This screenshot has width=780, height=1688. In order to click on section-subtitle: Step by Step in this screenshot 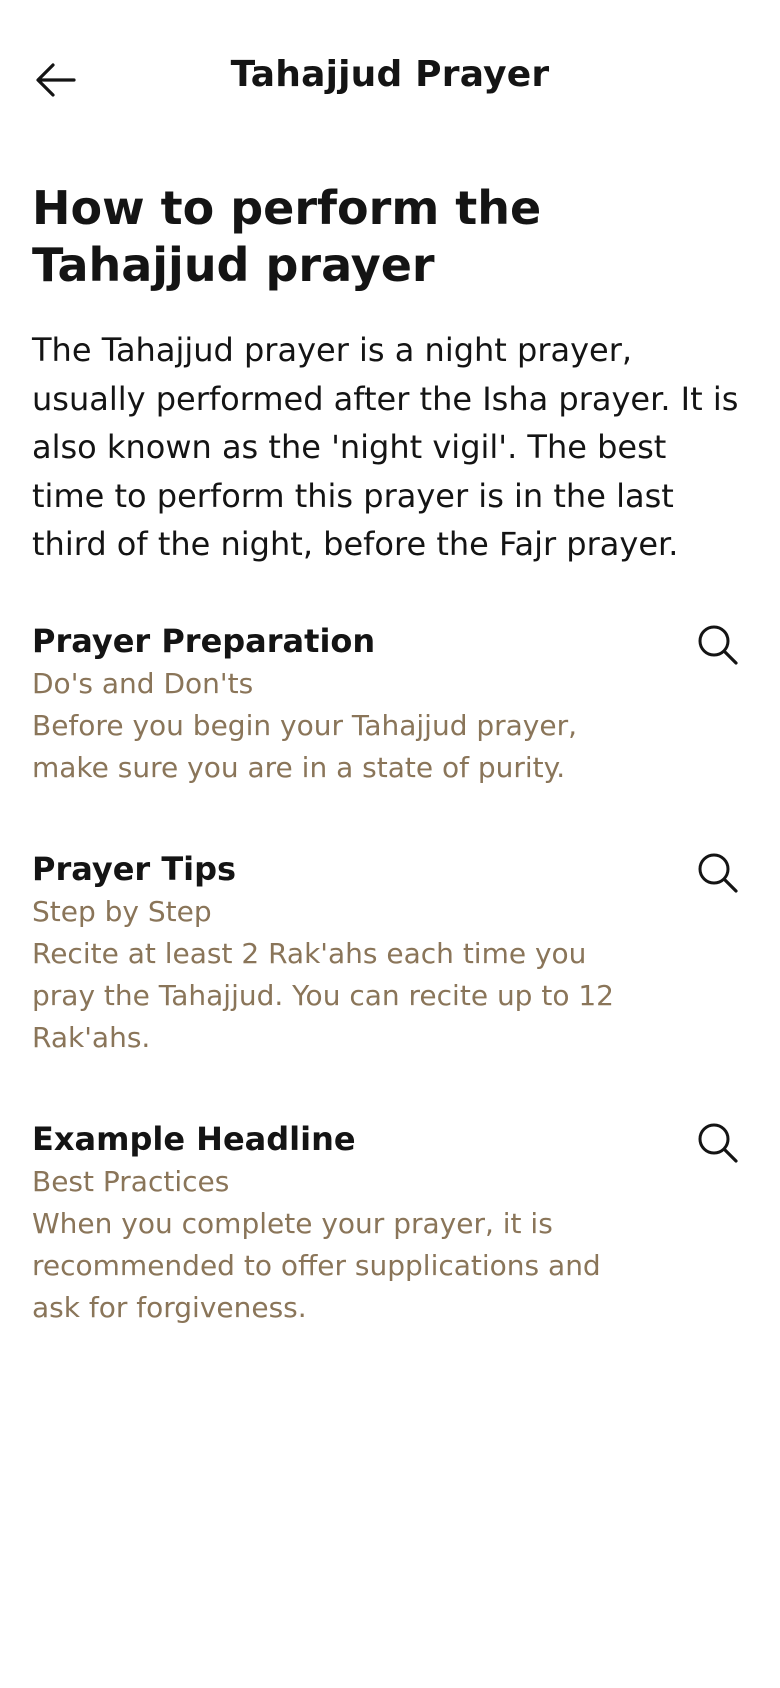, I will do `click(122, 911)`.